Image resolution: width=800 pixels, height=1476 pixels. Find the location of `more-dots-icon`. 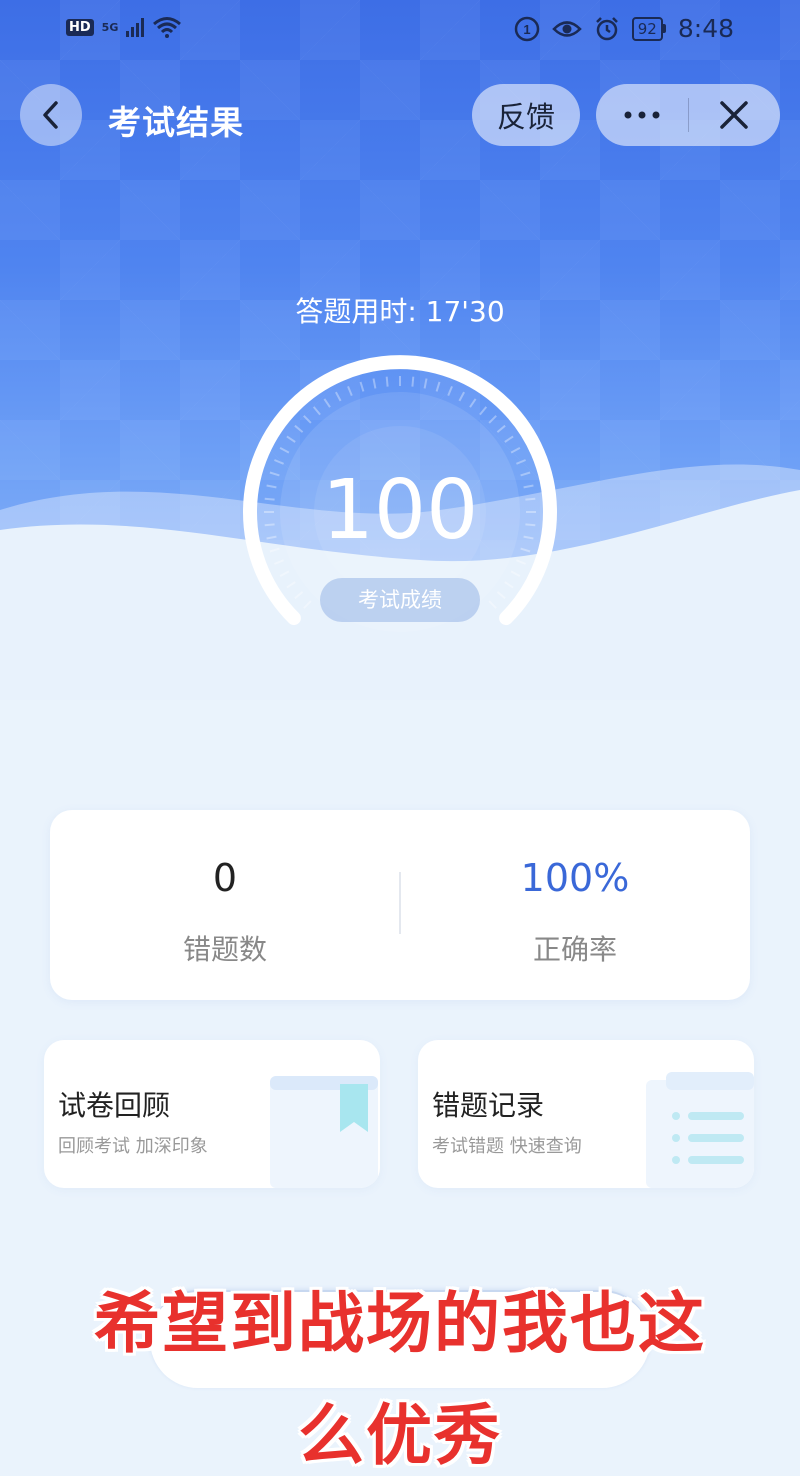

more-dots-icon is located at coordinates (642, 115).